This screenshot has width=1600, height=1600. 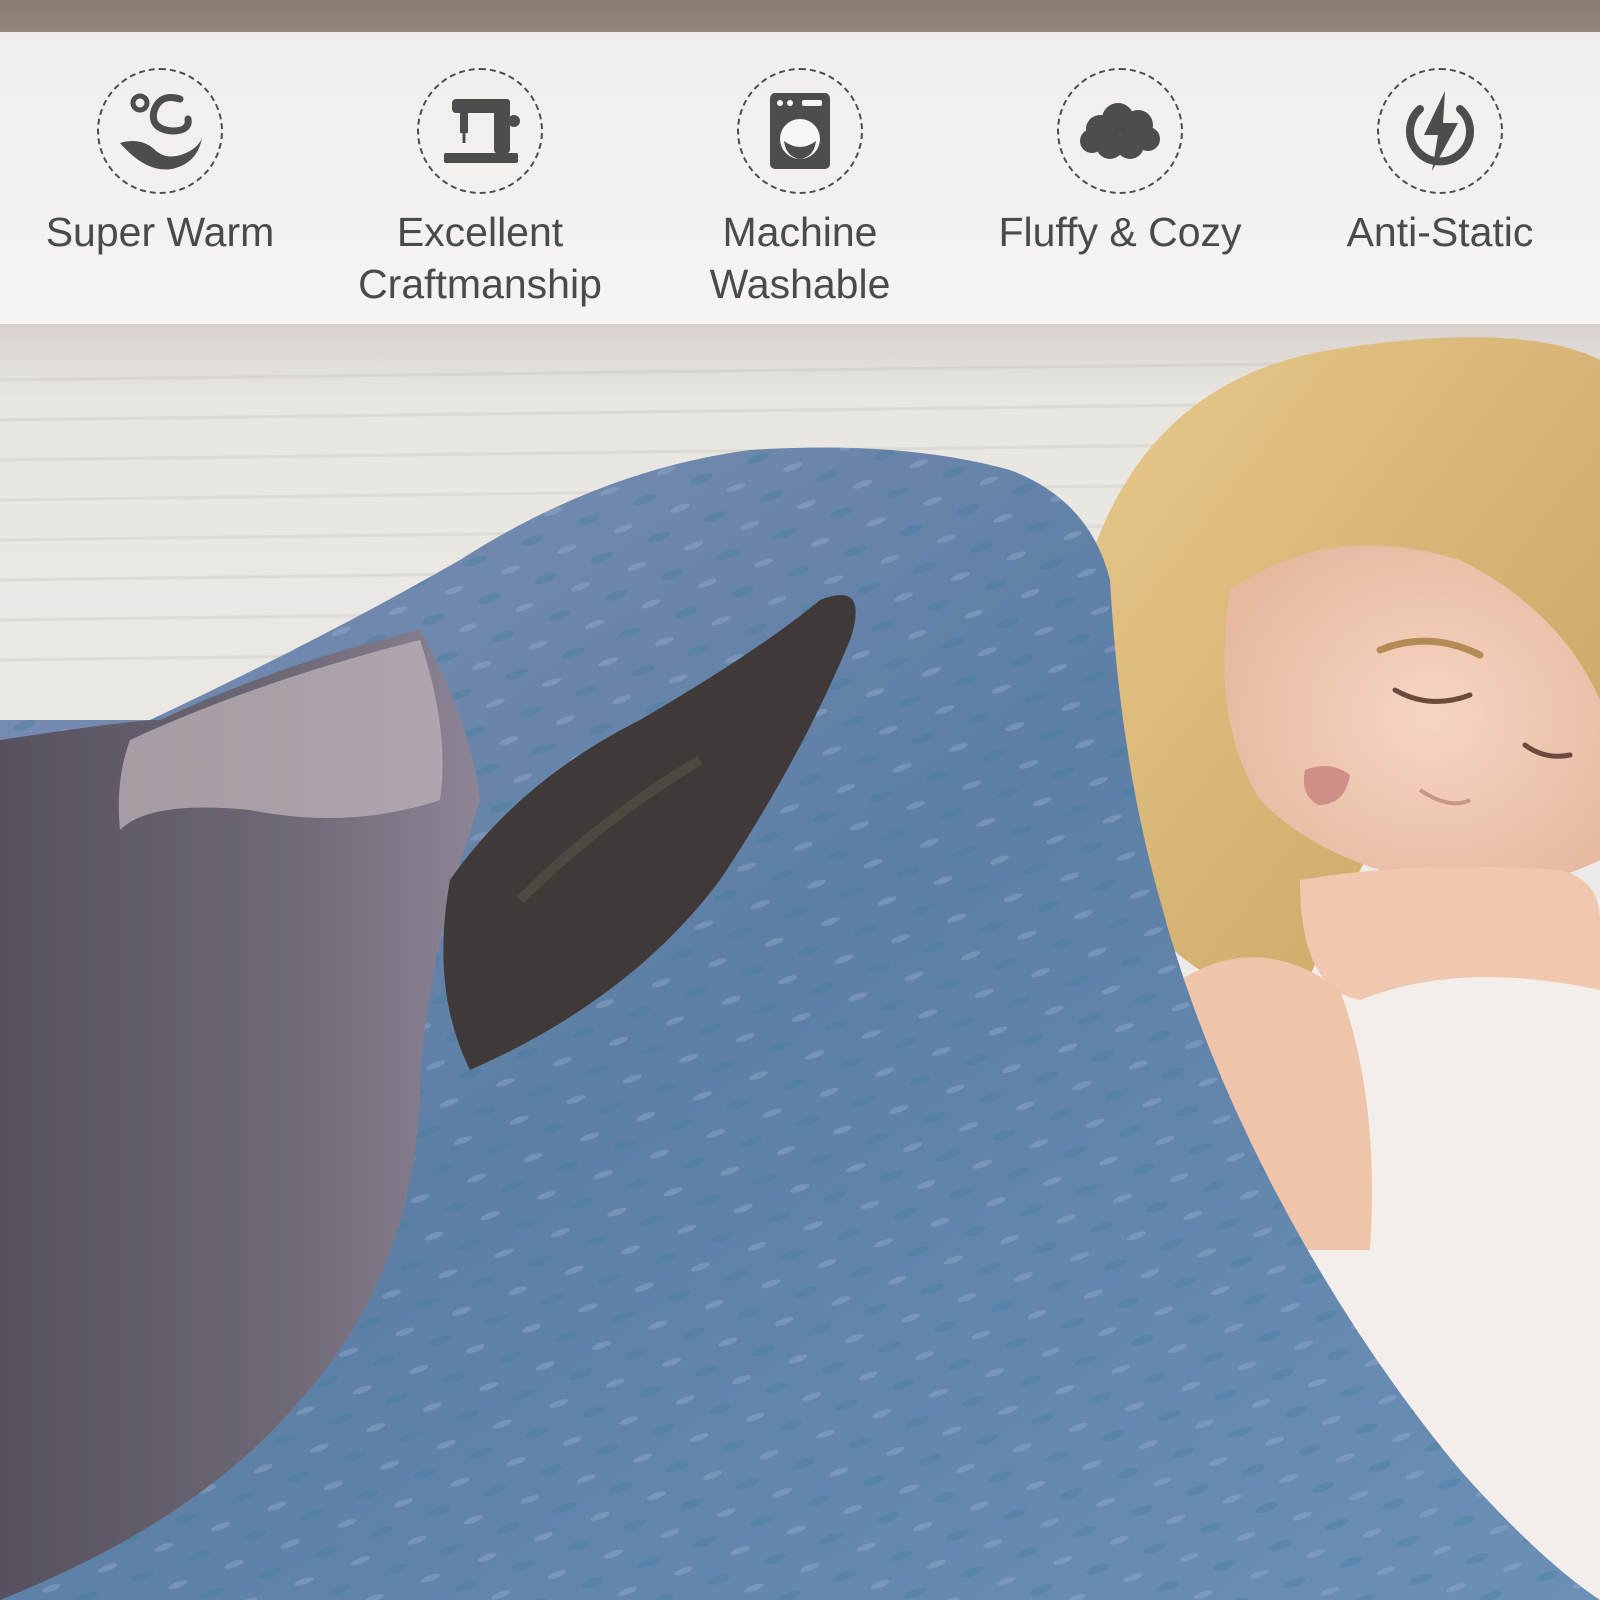 I want to click on feature-label: Machine Washable, so click(x=800, y=258).